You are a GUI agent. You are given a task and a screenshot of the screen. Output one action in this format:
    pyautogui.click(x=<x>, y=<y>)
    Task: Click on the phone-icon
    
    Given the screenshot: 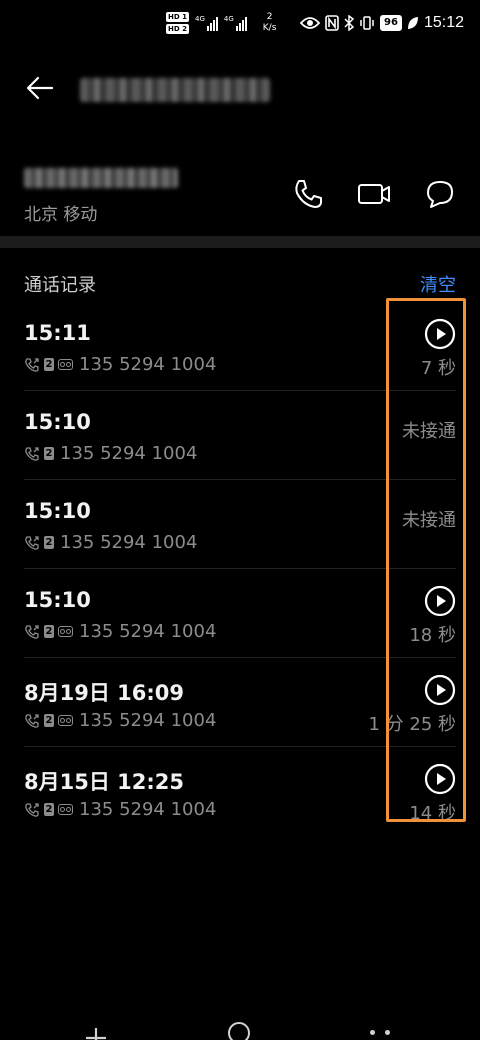 What is the action you would take?
    pyautogui.click(x=308, y=194)
    